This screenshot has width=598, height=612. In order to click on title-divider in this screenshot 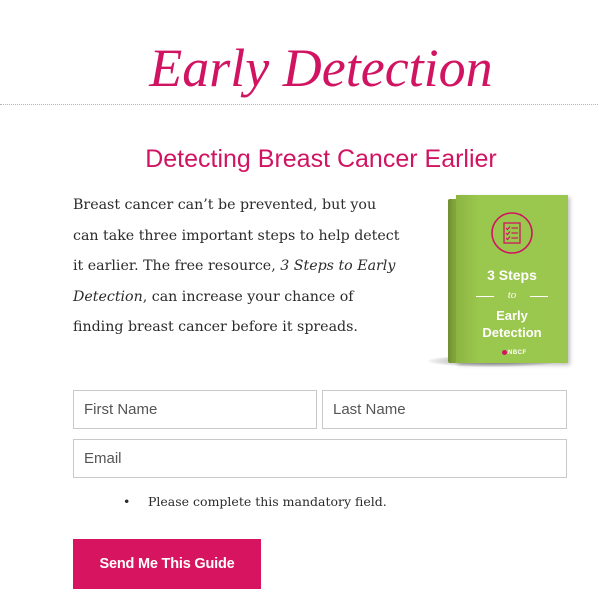, I will do `click(299, 104)`.